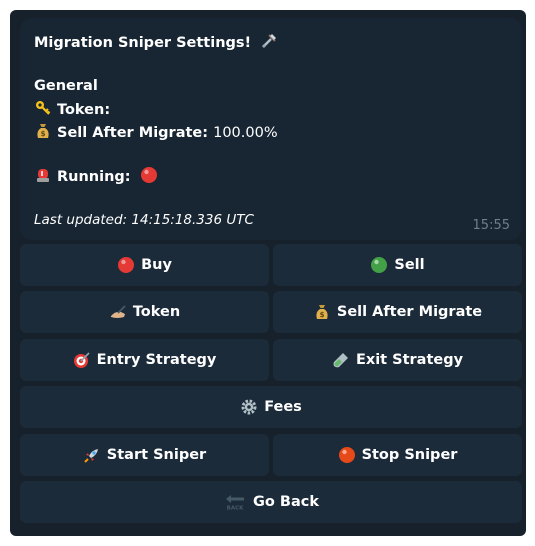 Image resolution: width=535 pixels, height=546 pixels. I want to click on message-time: 15:55, so click(491, 225).